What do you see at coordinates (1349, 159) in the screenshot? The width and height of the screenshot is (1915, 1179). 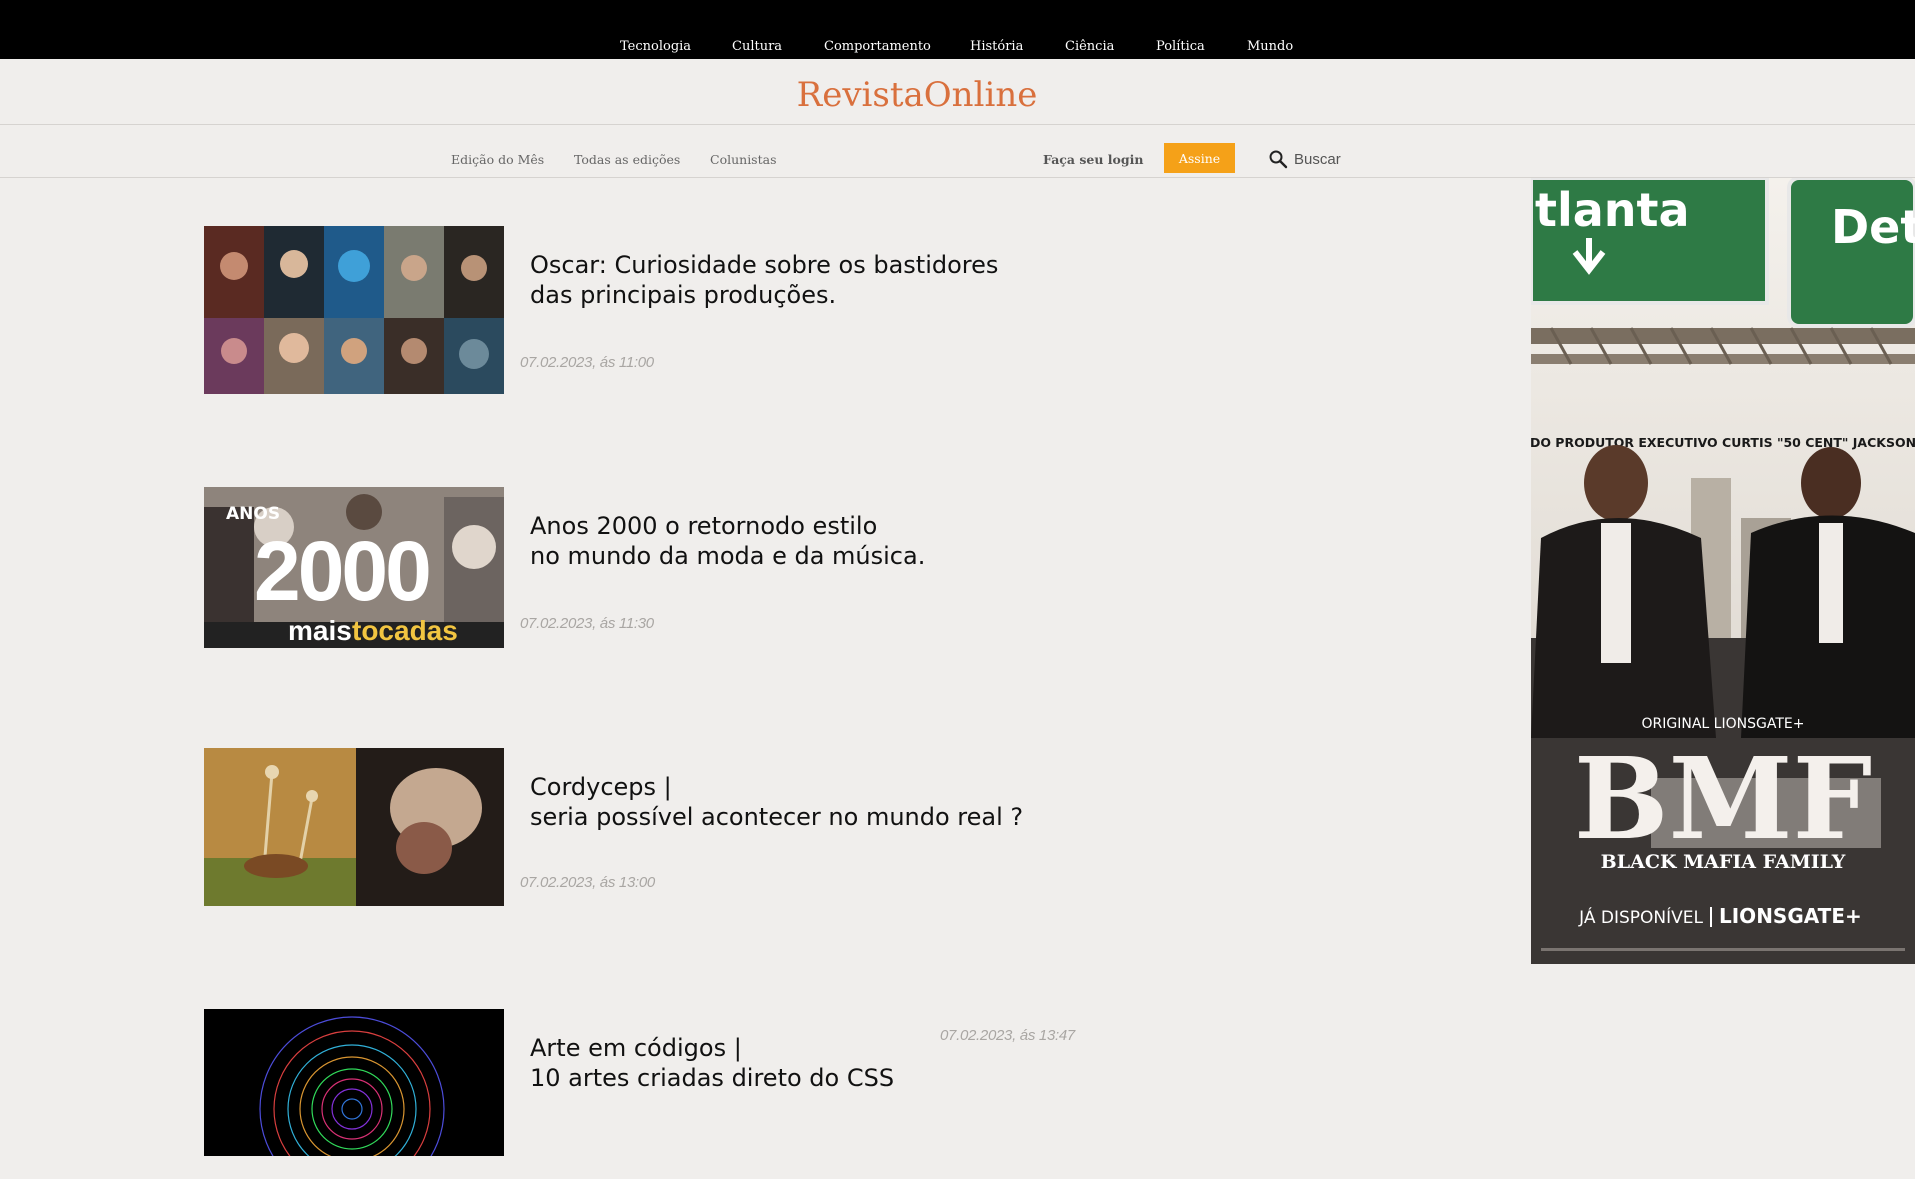 I see `search-input` at bounding box center [1349, 159].